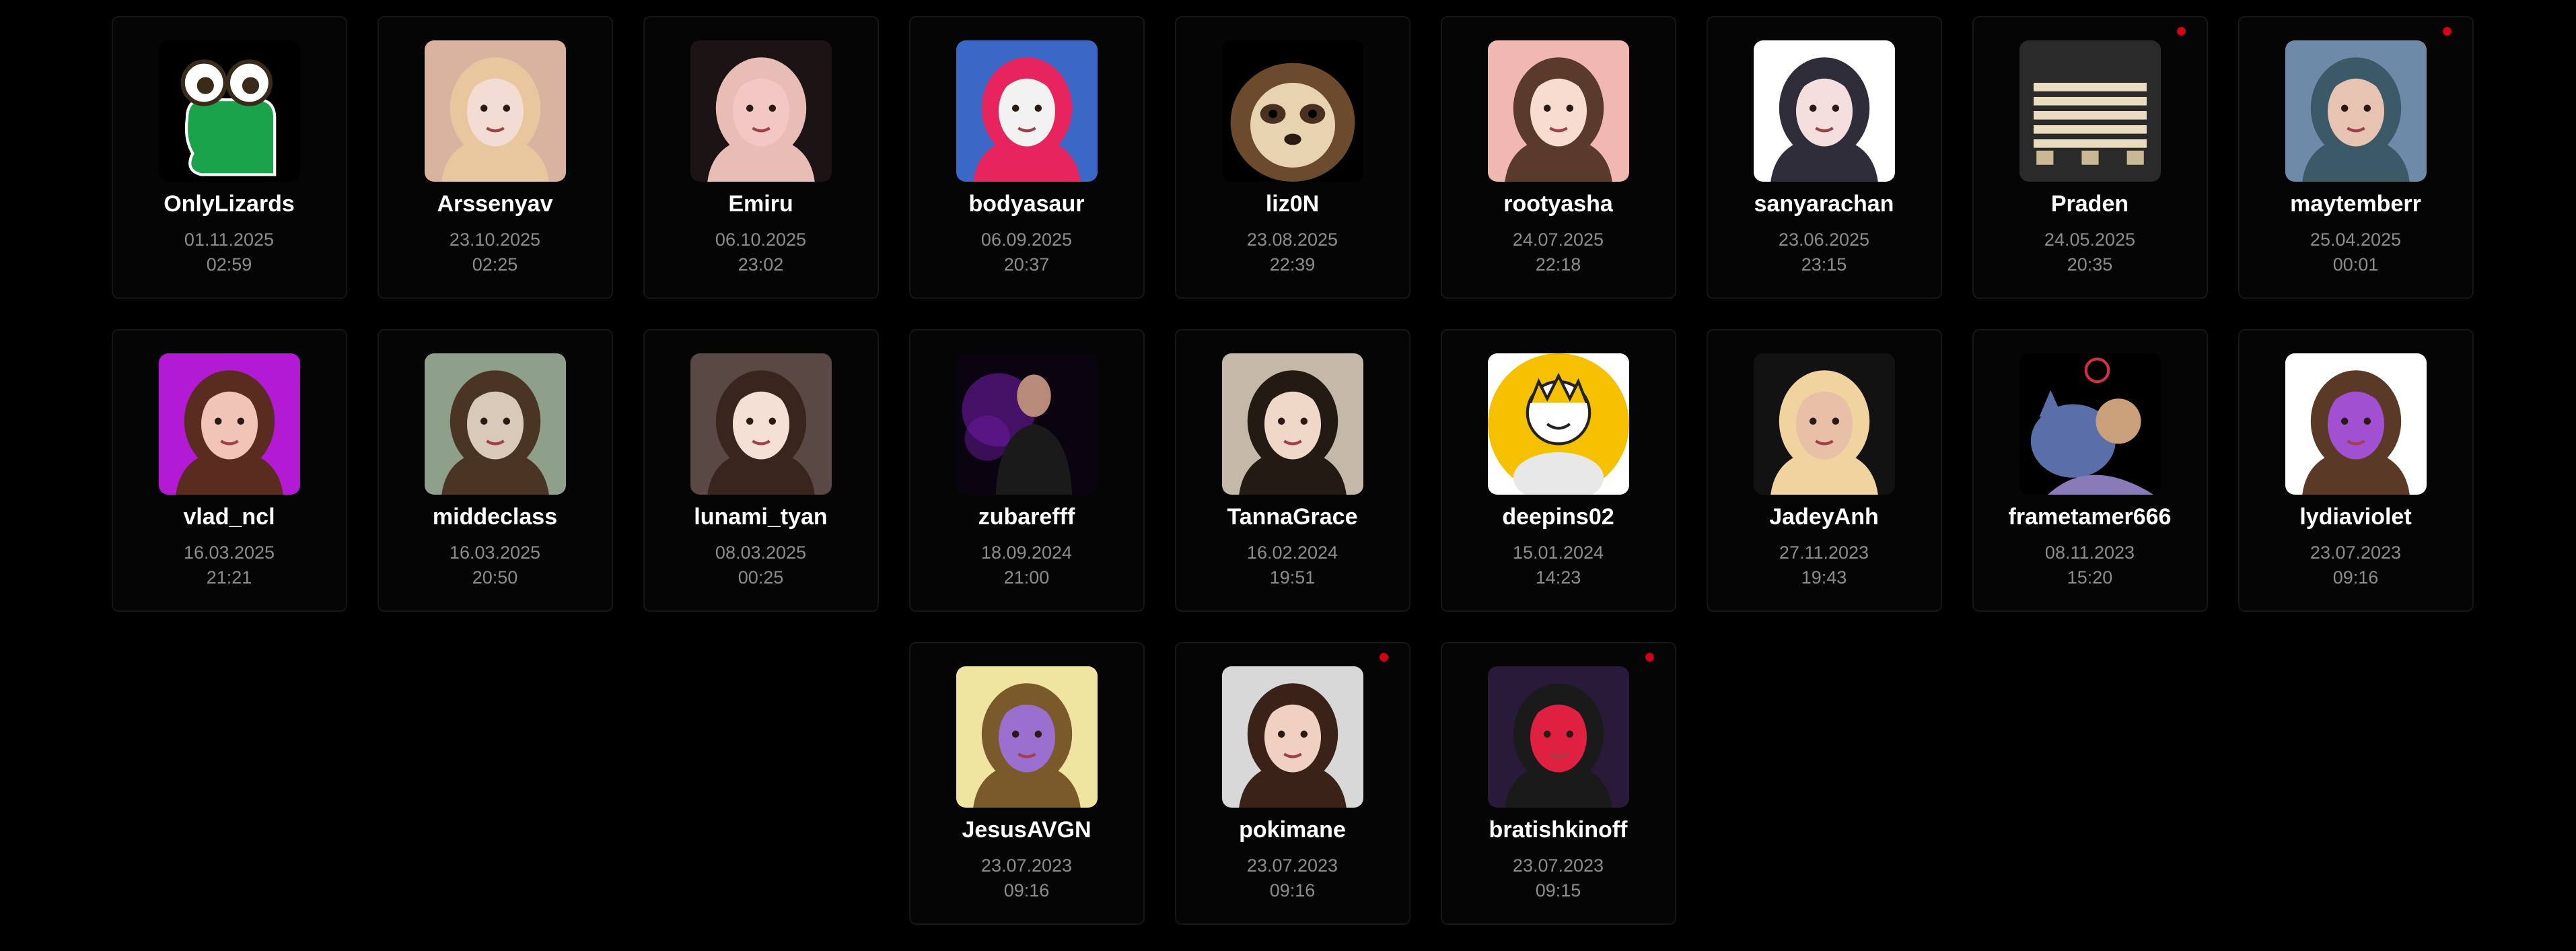  What do you see at coordinates (229, 157) in the screenshot?
I see `streamer-card: OnlyLizards 01.11.2025 02:59` at bounding box center [229, 157].